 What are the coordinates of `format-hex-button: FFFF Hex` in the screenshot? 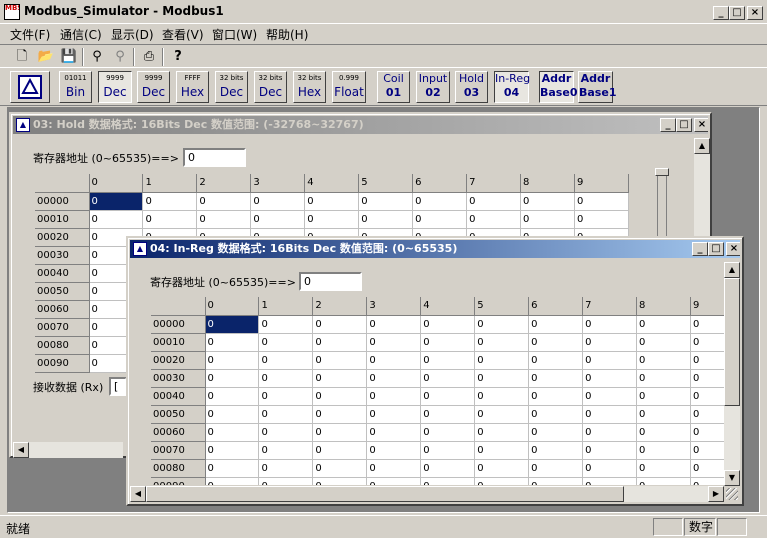 It's located at (192, 87).